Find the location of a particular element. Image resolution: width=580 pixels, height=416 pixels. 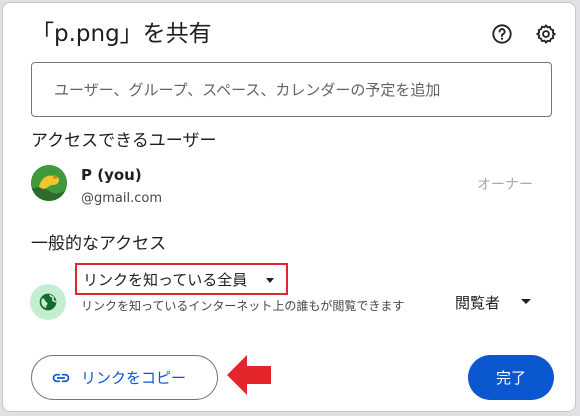

people-with-access-heading: アクセスできるユーザー is located at coordinates (124, 141).